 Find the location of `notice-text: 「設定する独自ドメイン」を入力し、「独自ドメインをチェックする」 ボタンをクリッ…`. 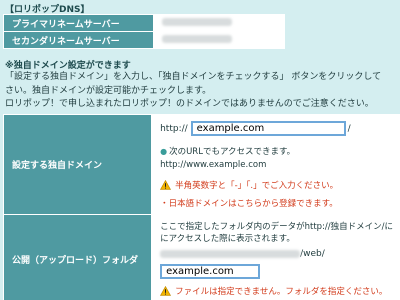

notice-text: 「設定する独自ドメイン」を入力し、「独自ドメインをチェックする」 ボタンをクリッ… is located at coordinates (201, 91).